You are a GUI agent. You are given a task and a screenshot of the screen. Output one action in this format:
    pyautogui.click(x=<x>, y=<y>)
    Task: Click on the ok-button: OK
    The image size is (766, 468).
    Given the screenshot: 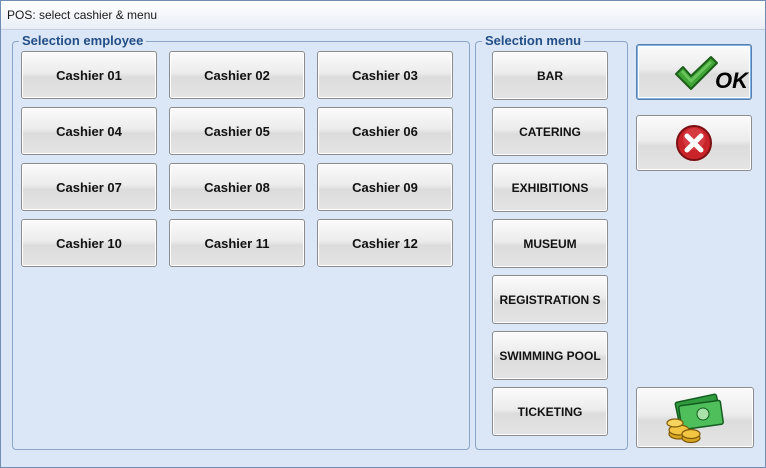 What is the action you would take?
    pyautogui.click(x=694, y=72)
    